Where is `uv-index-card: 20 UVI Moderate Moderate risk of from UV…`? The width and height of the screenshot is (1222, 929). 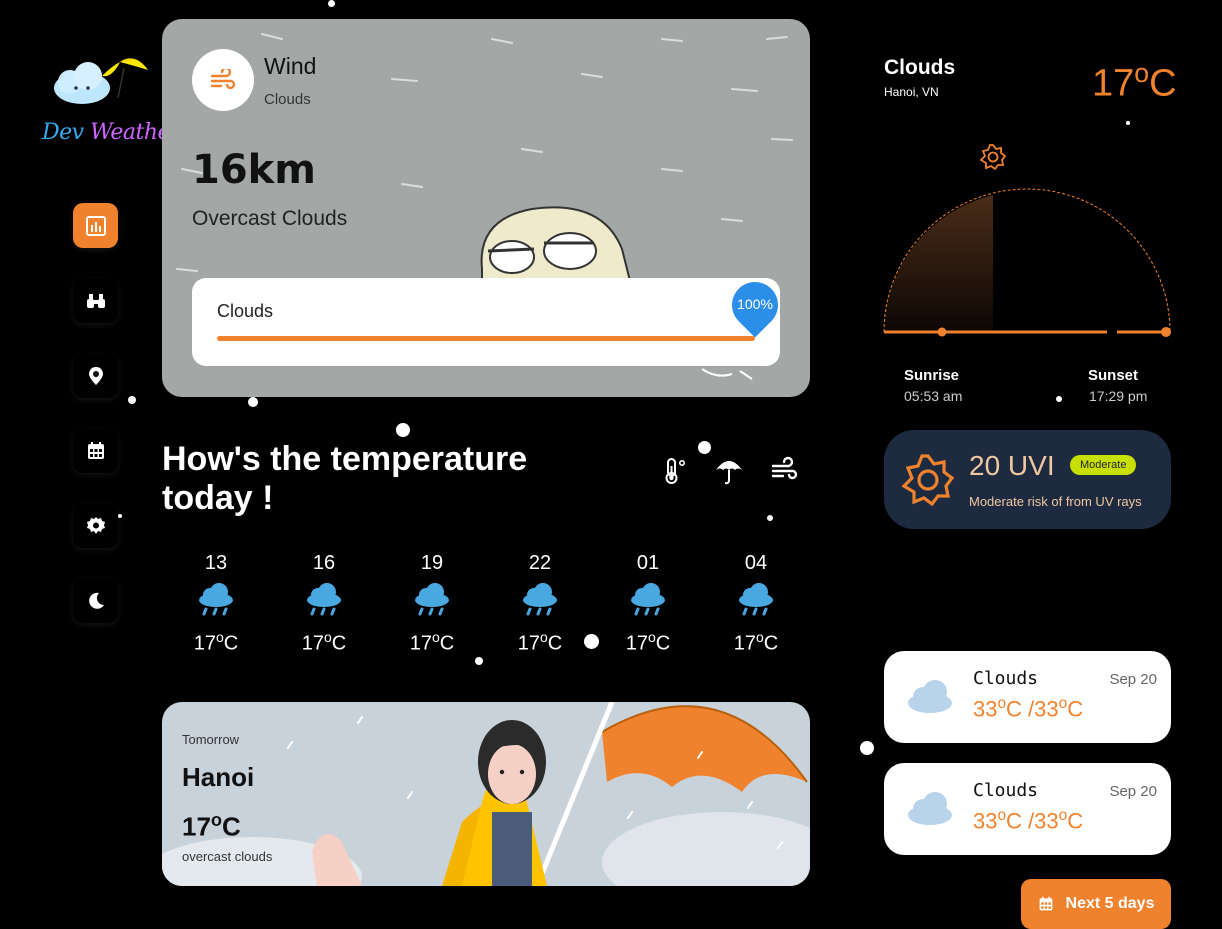 uv-index-card: 20 UVI Moderate Moderate risk of from UV… is located at coordinates (1027, 479).